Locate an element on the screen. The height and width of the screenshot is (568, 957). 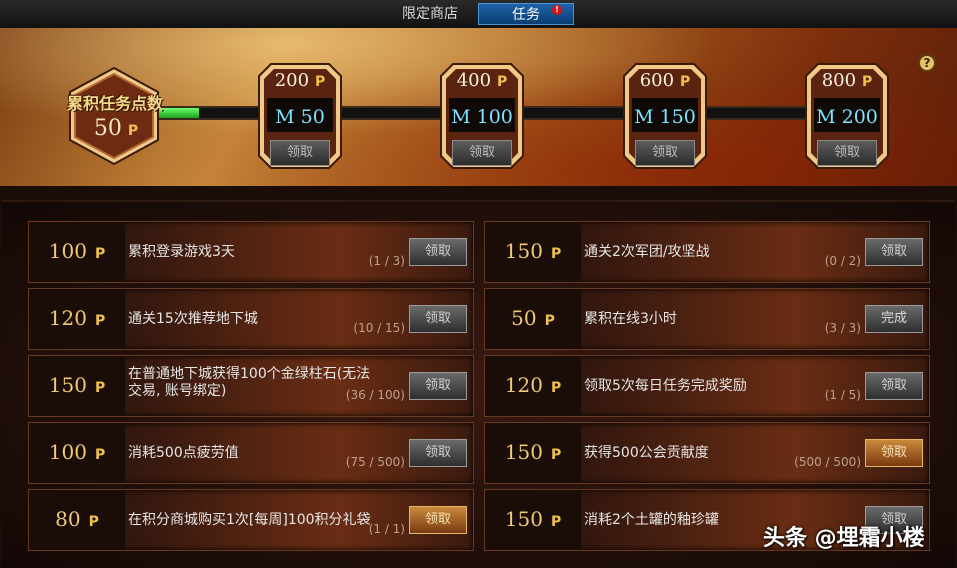
task-description: 通关2次军团/攻坚战 is located at coordinates (647, 251).